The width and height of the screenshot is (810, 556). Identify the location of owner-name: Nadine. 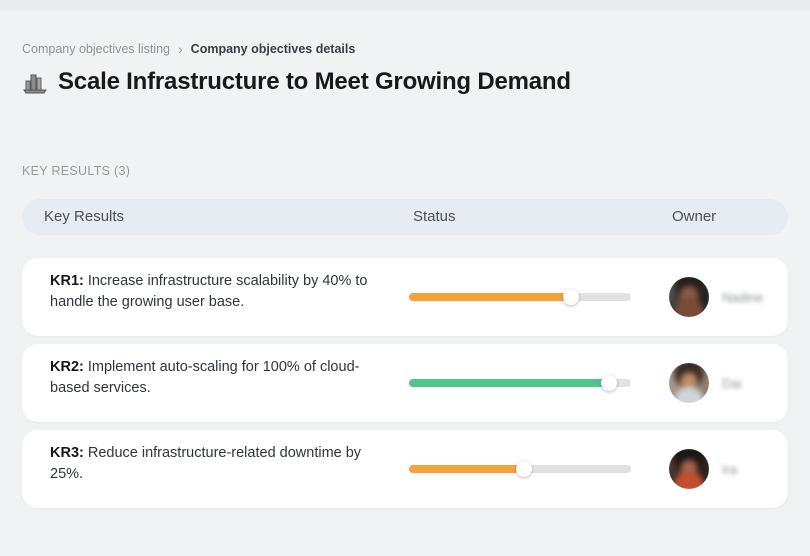
(743, 297).